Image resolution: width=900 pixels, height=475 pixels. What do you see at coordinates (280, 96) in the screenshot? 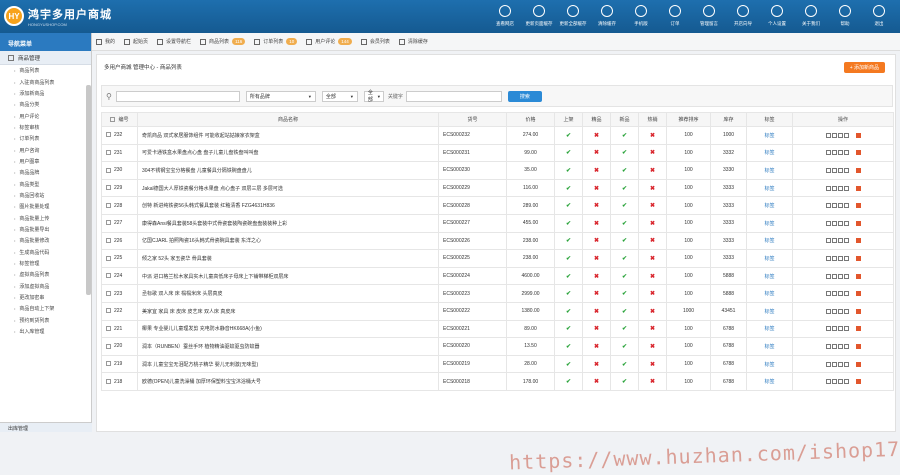
I see `brand-select: 所有品牌 ▼` at bounding box center [280, 96].